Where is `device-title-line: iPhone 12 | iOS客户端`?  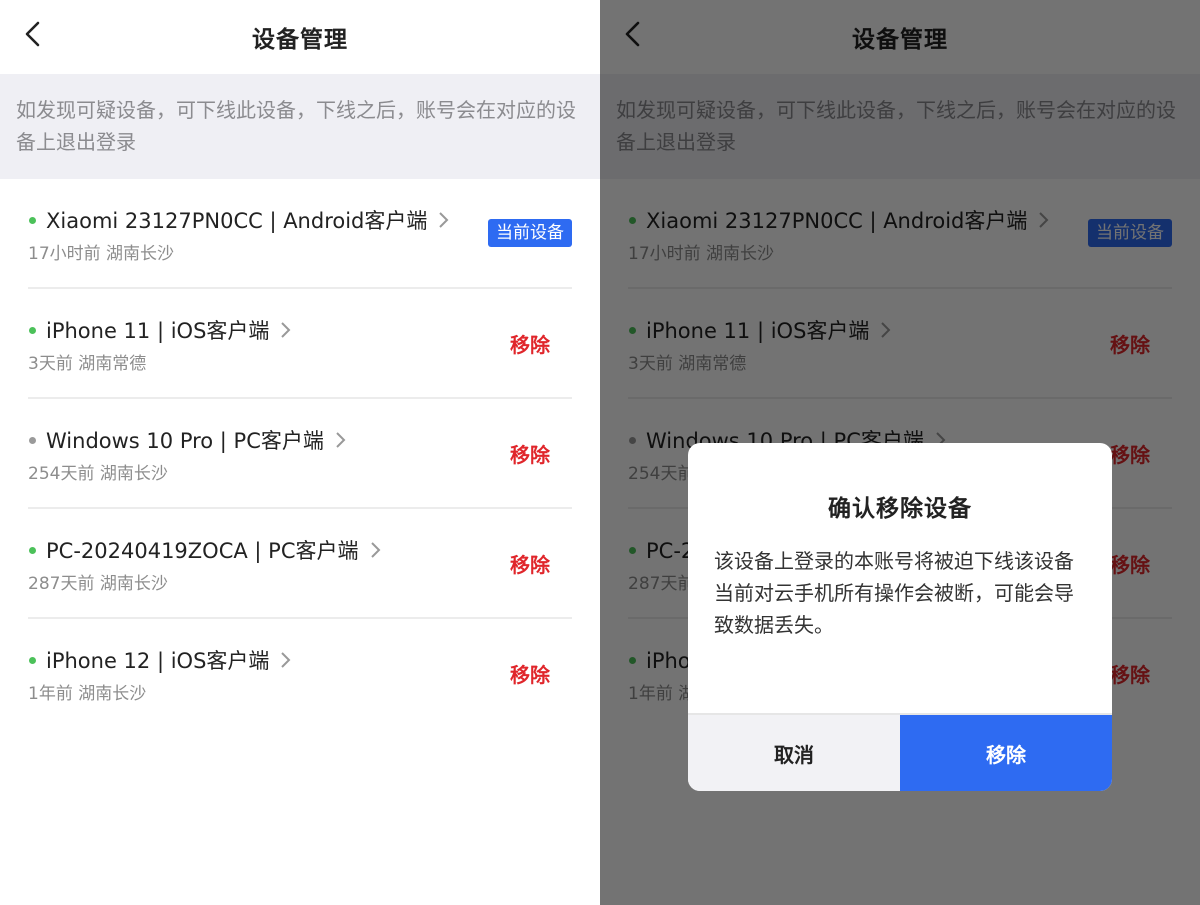
device-title-line: iPhone 12 | iOS客户端 is located at coordinates (159, 660).